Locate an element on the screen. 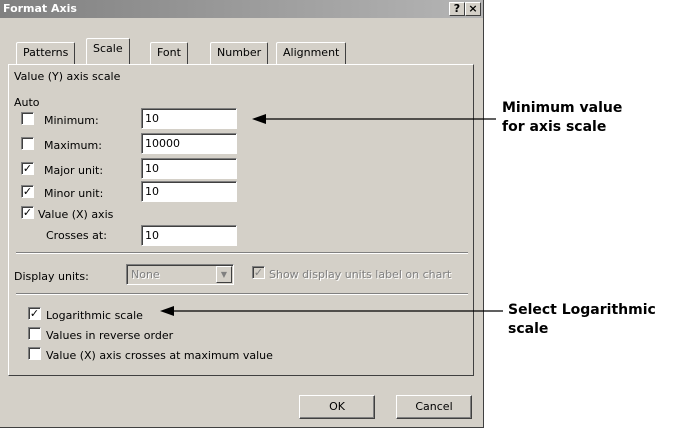 Image resolution: width=681 pixels, height=431 pixels. minimum-arrow-head is located at coordinates (259, 119).